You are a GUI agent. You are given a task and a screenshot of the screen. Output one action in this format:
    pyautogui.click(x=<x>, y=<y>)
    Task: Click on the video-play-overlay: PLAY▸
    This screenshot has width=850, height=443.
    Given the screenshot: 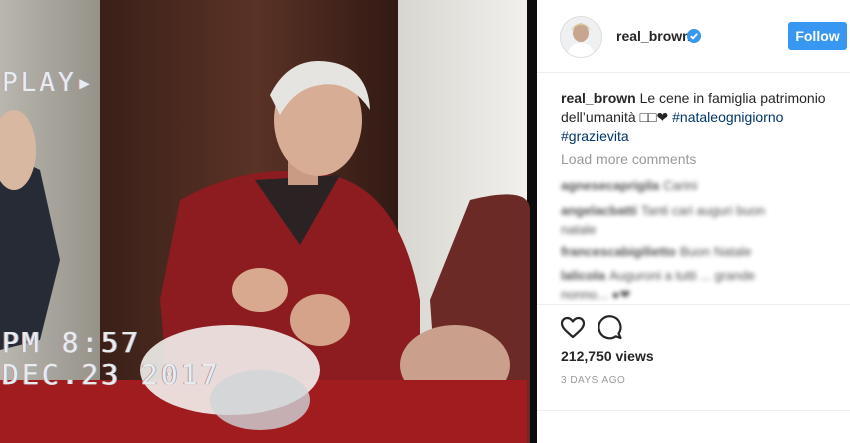 What is the action you would take?
    pyautogui.click(x=49, y=83)
    